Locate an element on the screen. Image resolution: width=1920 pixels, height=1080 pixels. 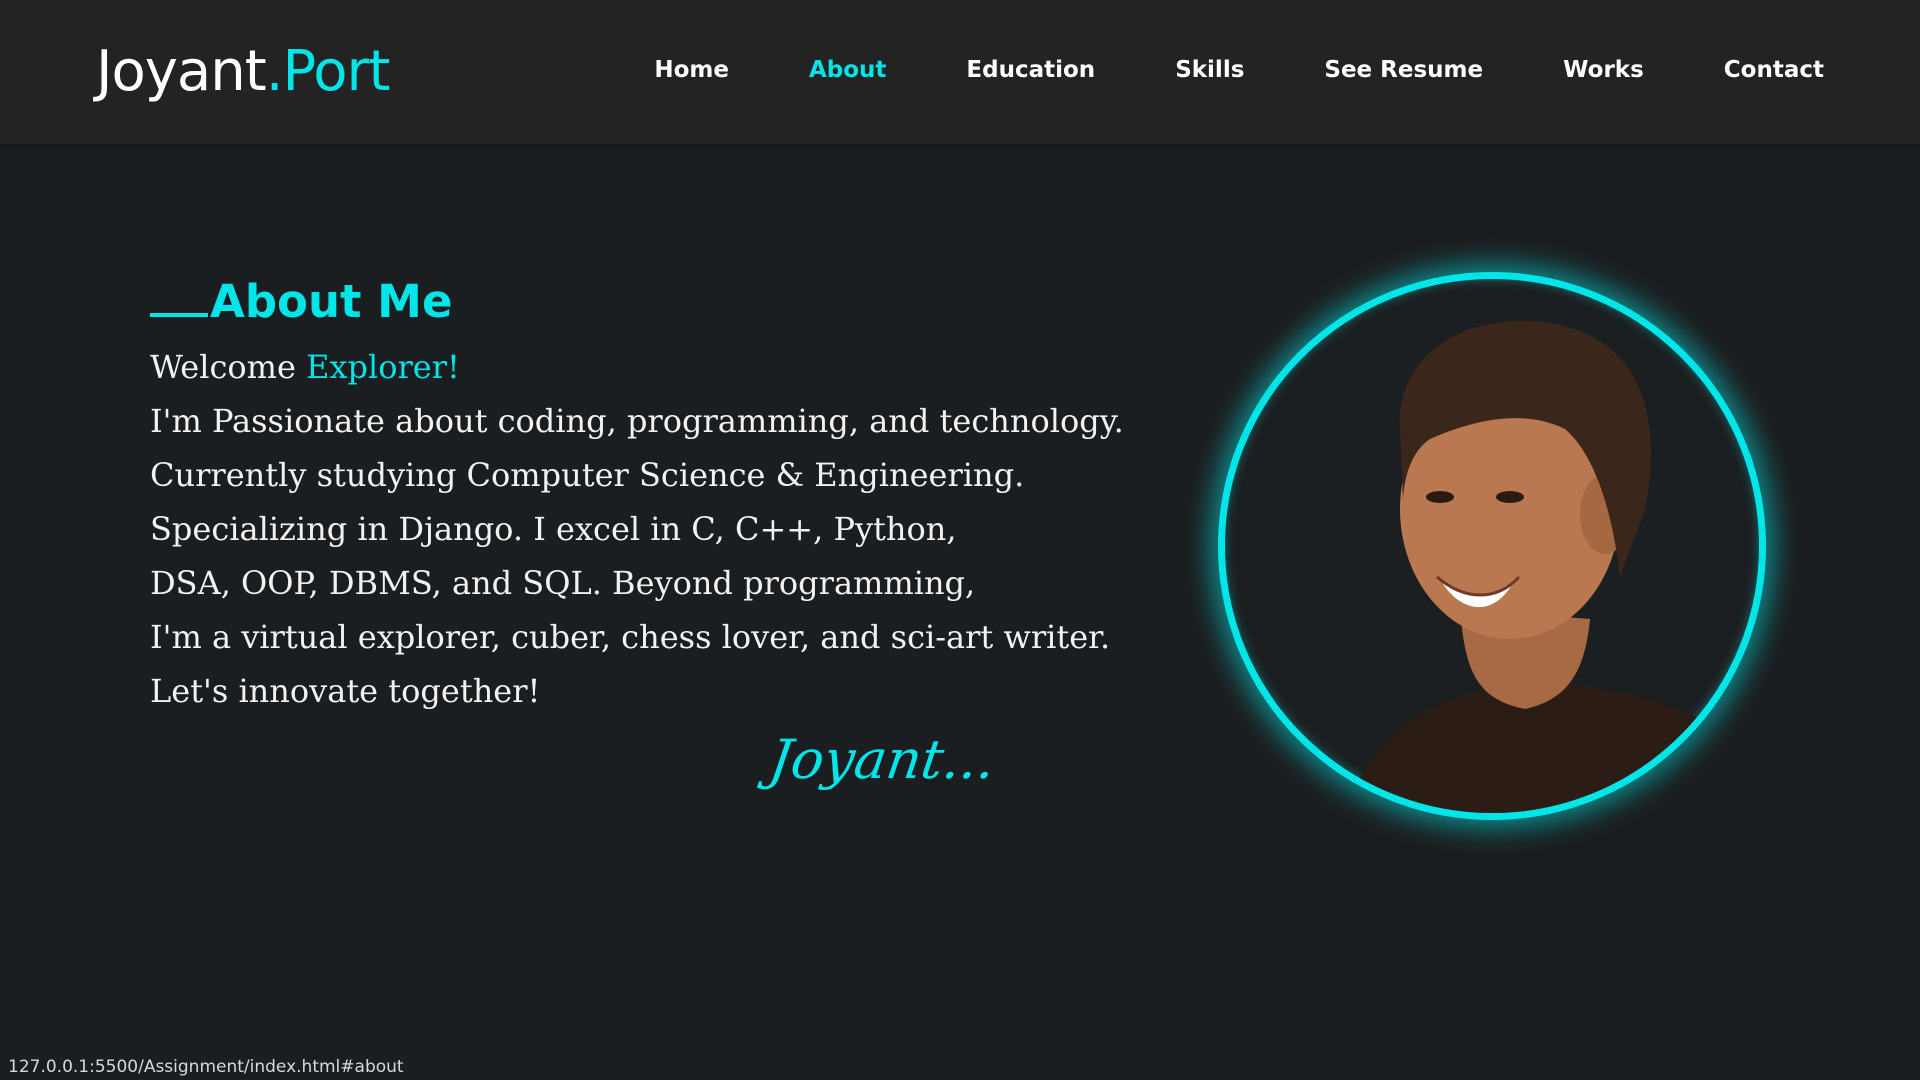
about-line: Let's innovate together! is located at coordinates (345, 691).